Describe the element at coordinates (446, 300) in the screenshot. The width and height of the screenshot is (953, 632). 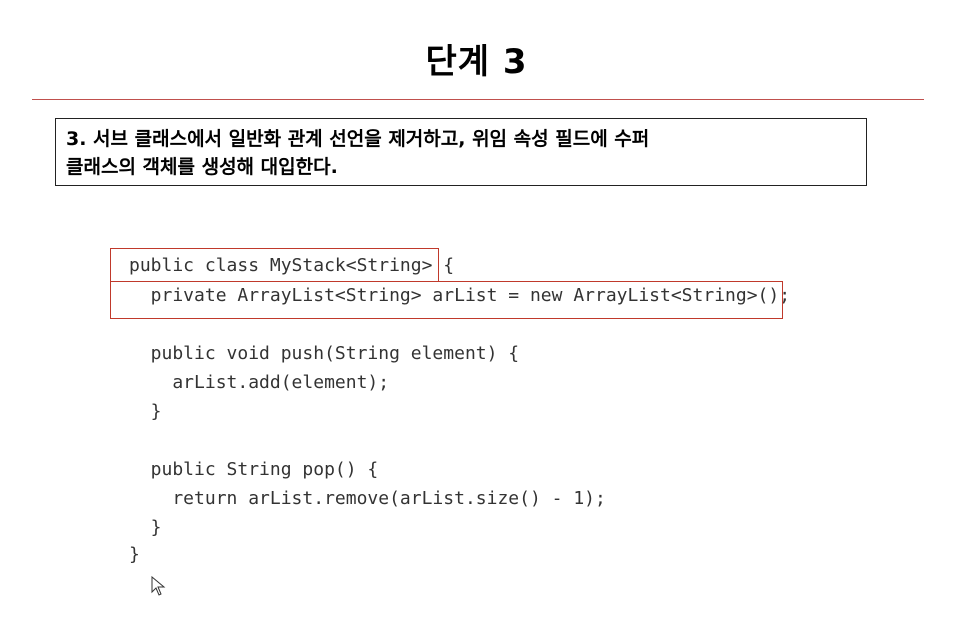
I see `delegation-field-highlight` at that location.